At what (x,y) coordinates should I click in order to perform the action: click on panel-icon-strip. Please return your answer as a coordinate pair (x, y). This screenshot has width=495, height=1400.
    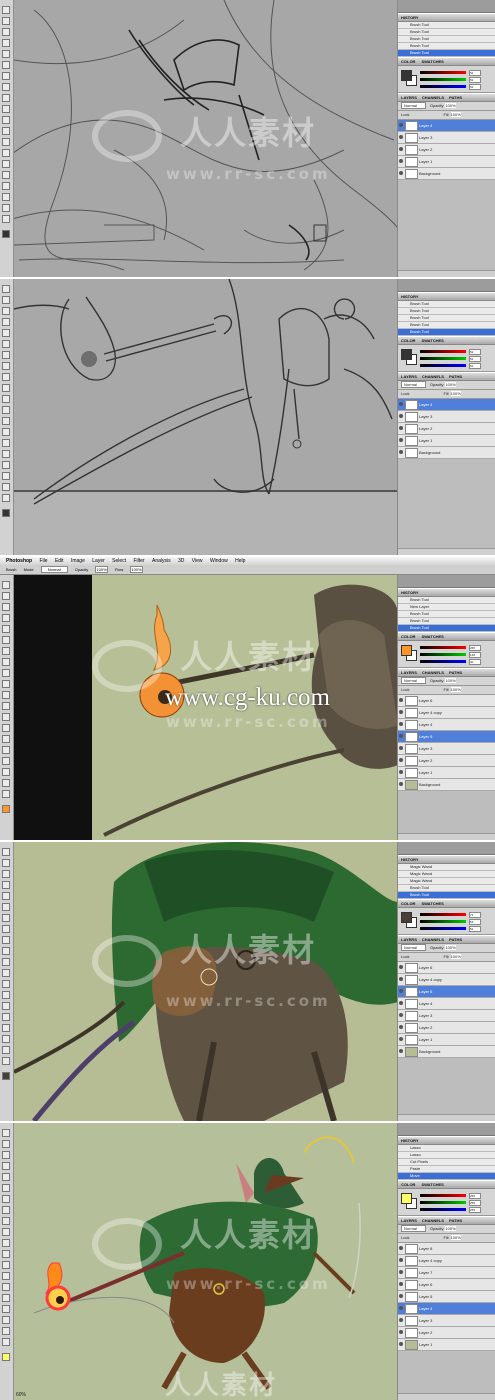
    Looking at the image, I should click on (446, 285).